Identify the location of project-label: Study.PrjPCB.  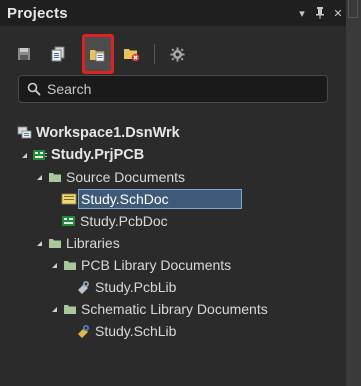
(98, 155).